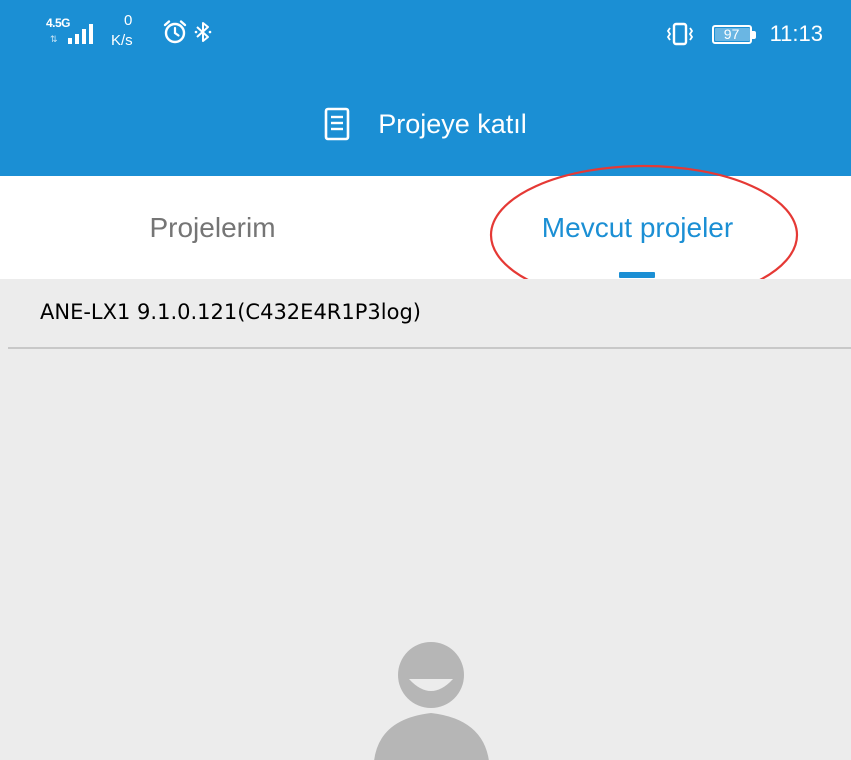  I want to click on network-indicator: 4.5G ⇅, so click(76, 32).